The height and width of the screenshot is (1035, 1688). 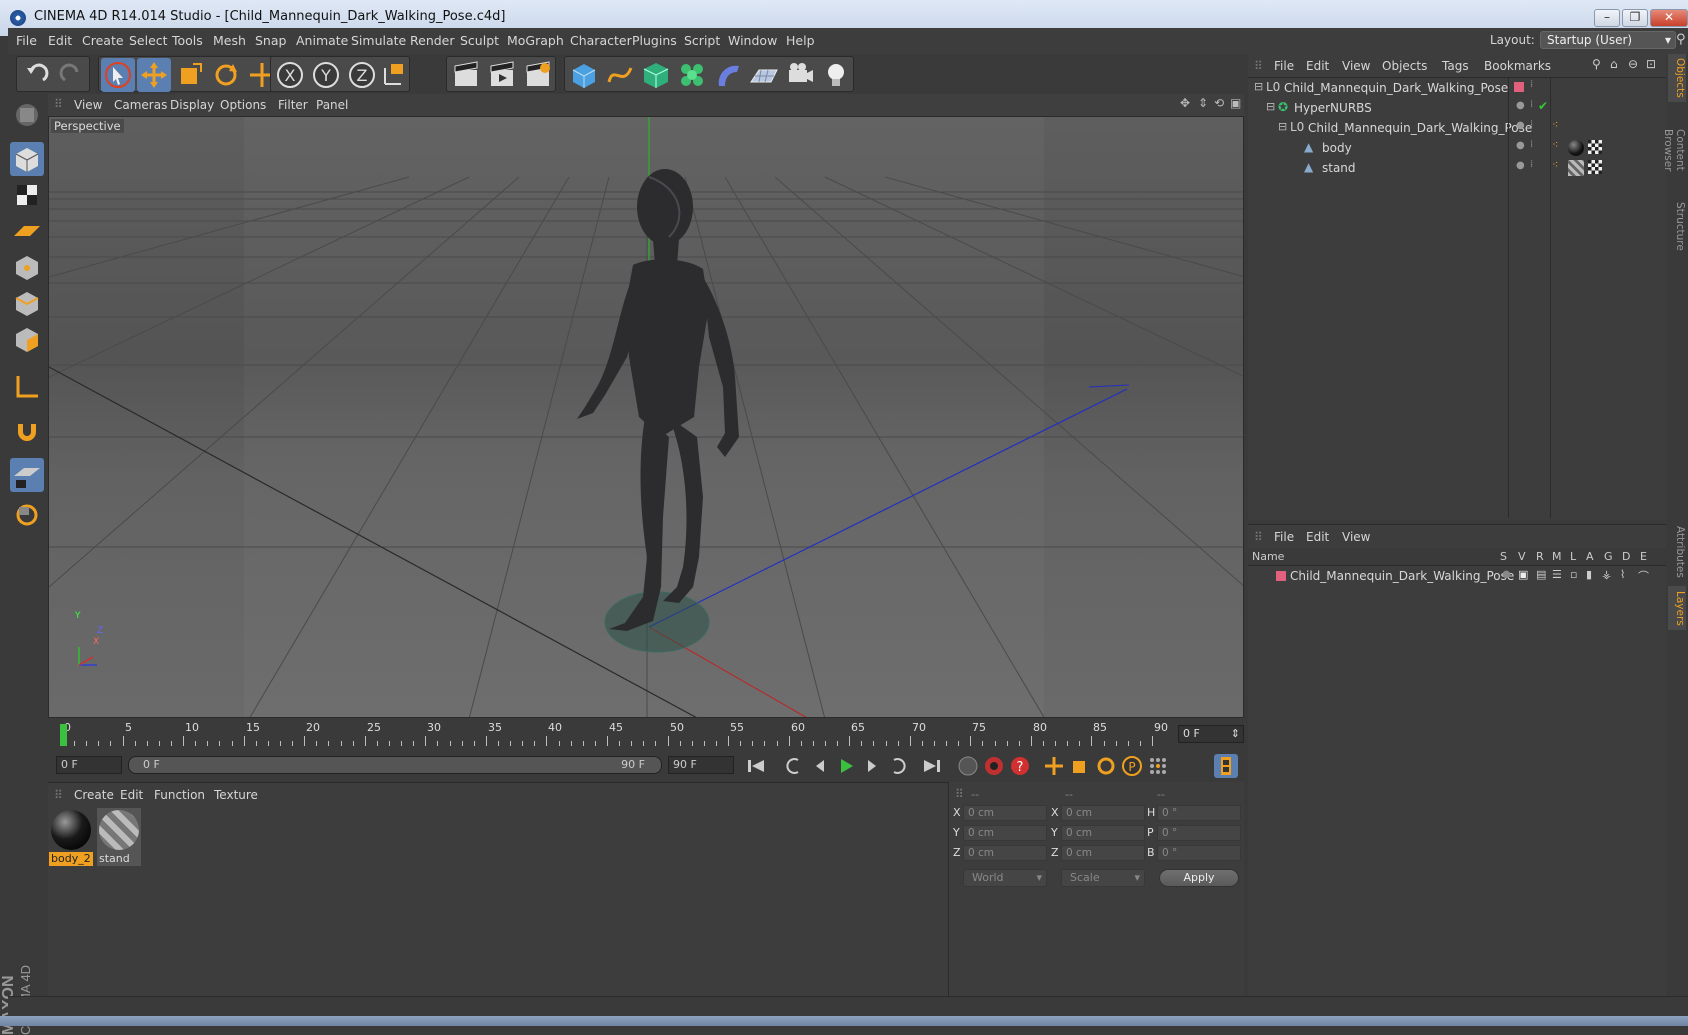 I want to click on viewport-menu-display: Display, so click(x=192, y=105).